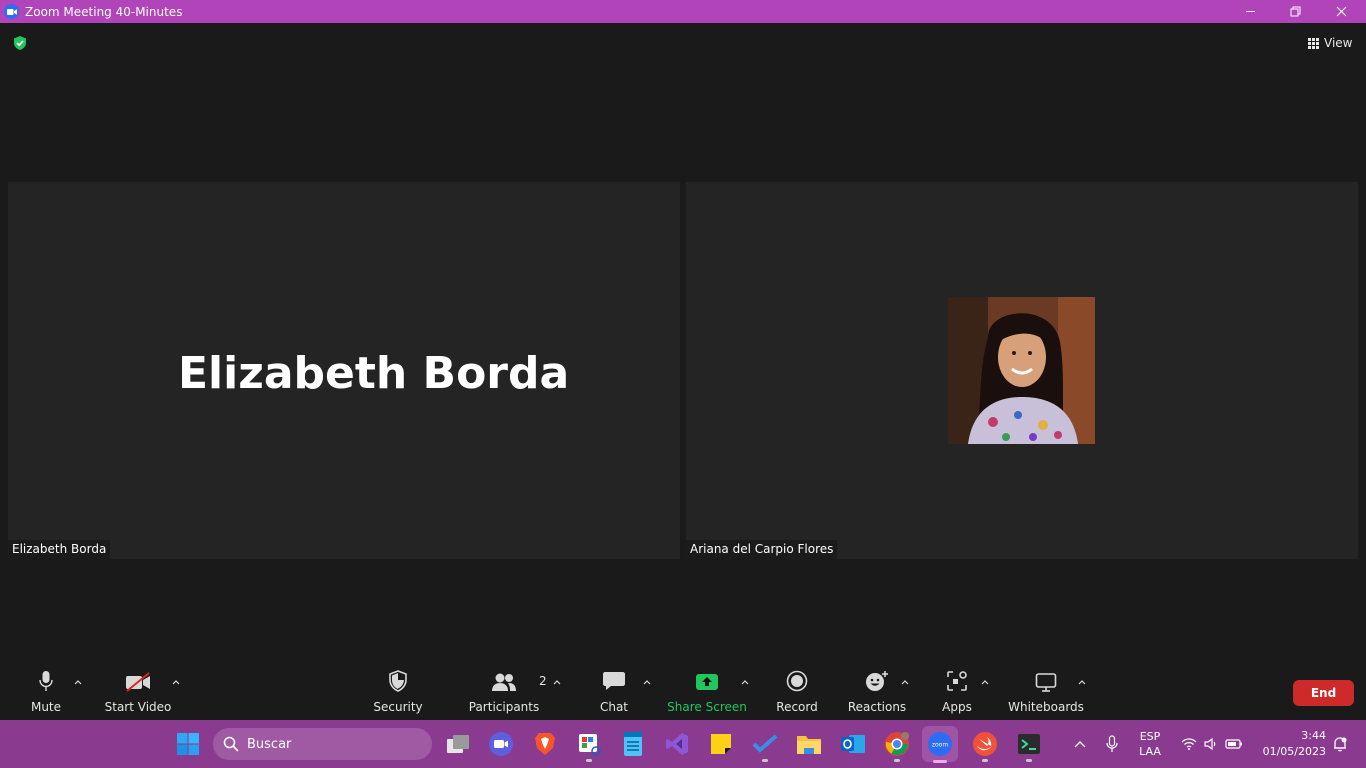 This screenshot has width=1366, height=768. What do you see at coordinates (1150, 751) in the screenshot?
I see `language-bottom: LAA` at bounding box center [1150, 751].